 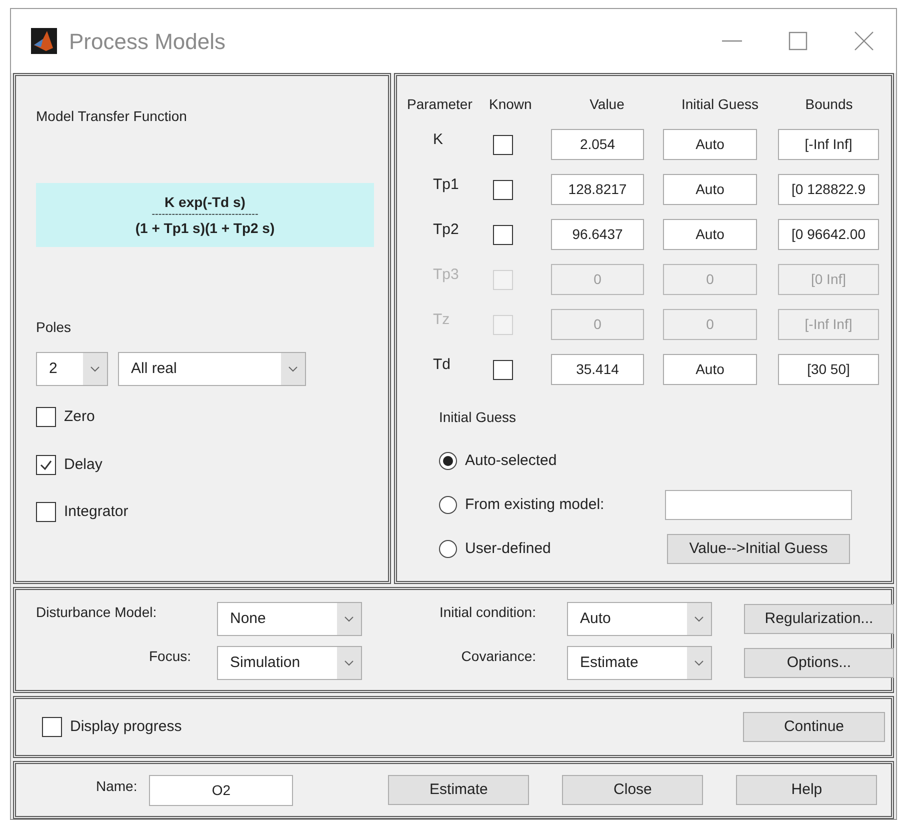 I want to click on button: Close, so click(x=633, y=790).